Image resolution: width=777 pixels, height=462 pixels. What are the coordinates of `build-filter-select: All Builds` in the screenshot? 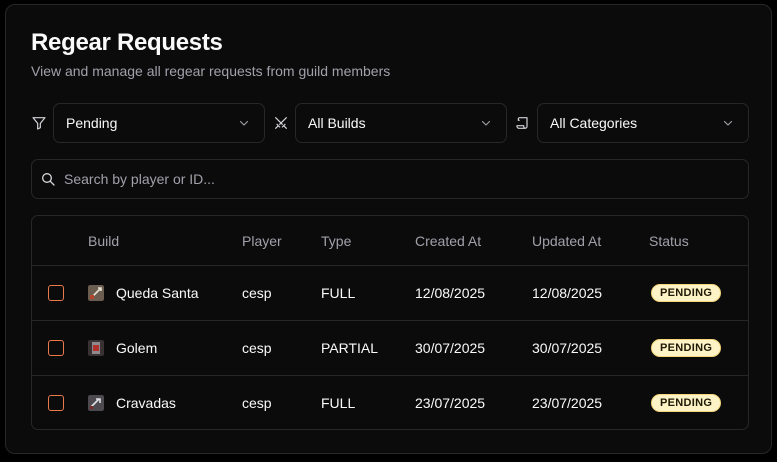 It's located at (401, 123).